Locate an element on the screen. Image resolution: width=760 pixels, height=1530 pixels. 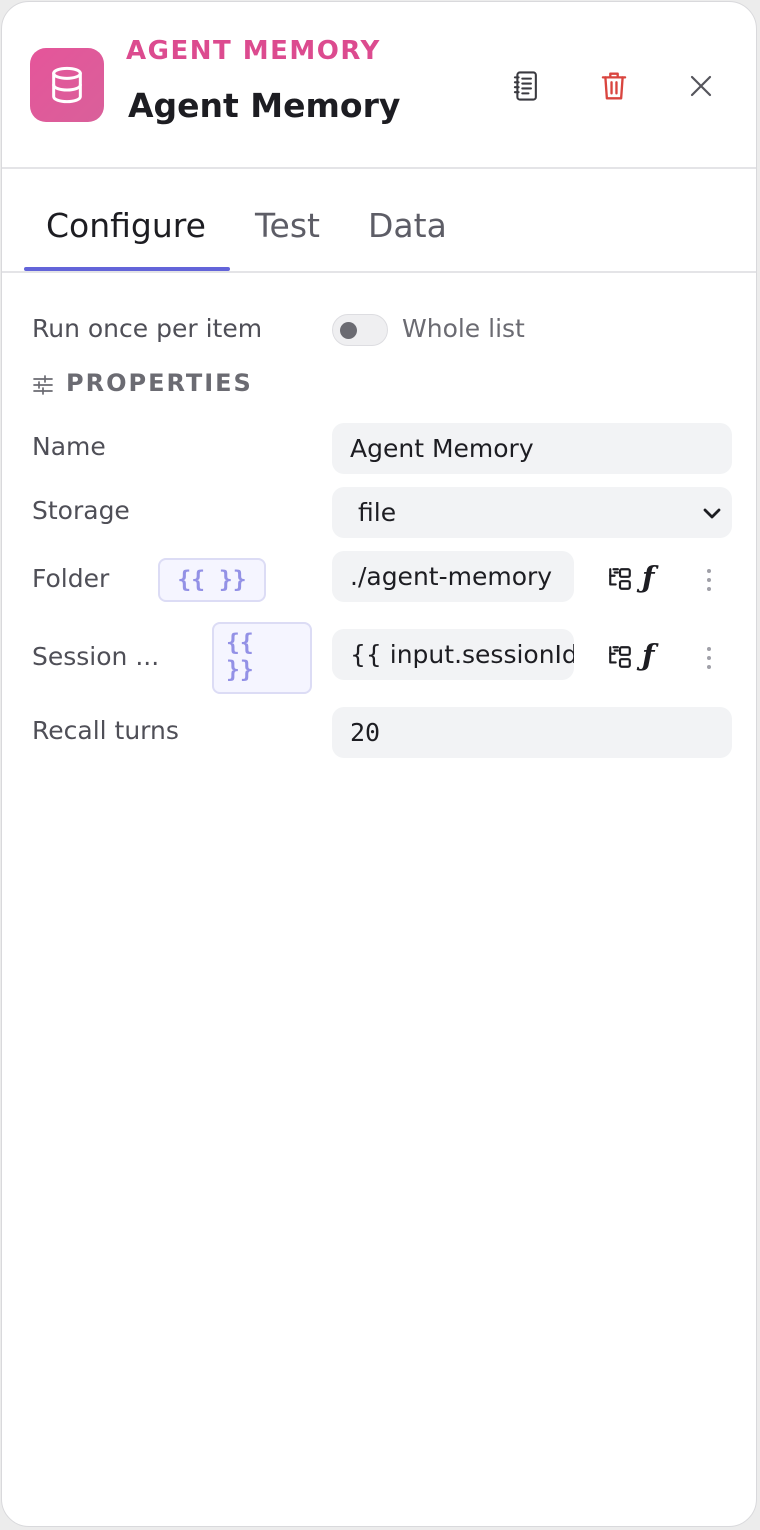
docs-icon is located at coordinates (525, 86).